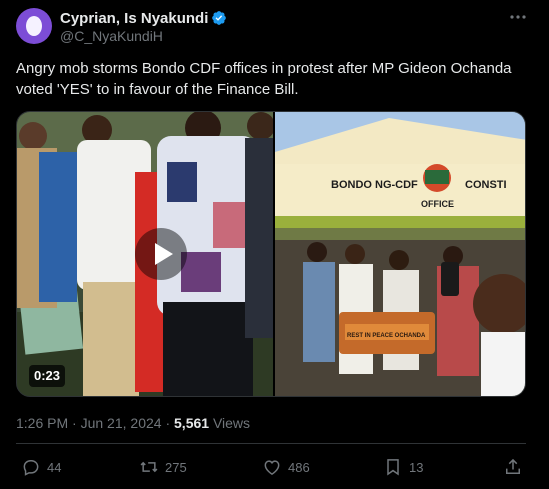 This screenshot has width=549, height=489. What do you see at coordinates (47, 376) in the screenshot?
I see `video-duration: 0:23` at bounding box center [47, 376].